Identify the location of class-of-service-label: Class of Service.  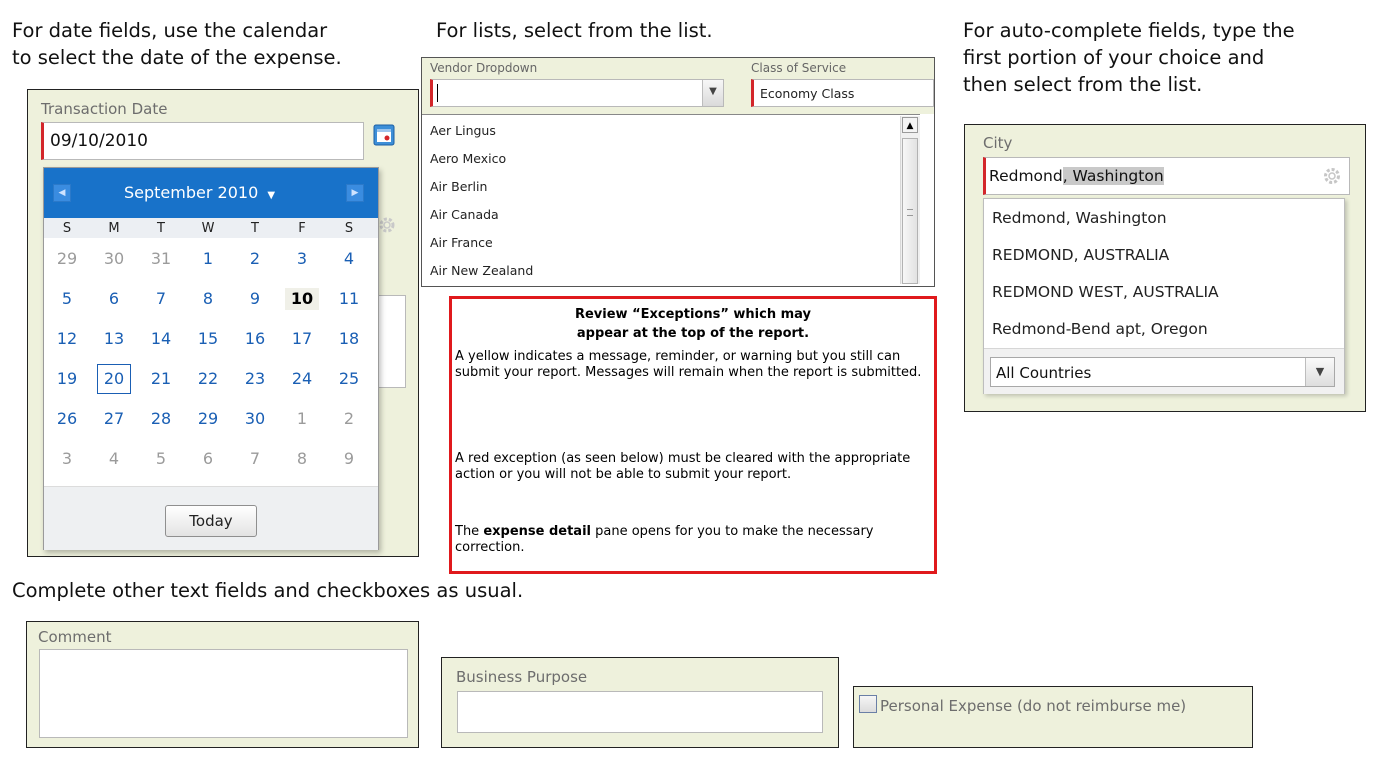
(799, 68).